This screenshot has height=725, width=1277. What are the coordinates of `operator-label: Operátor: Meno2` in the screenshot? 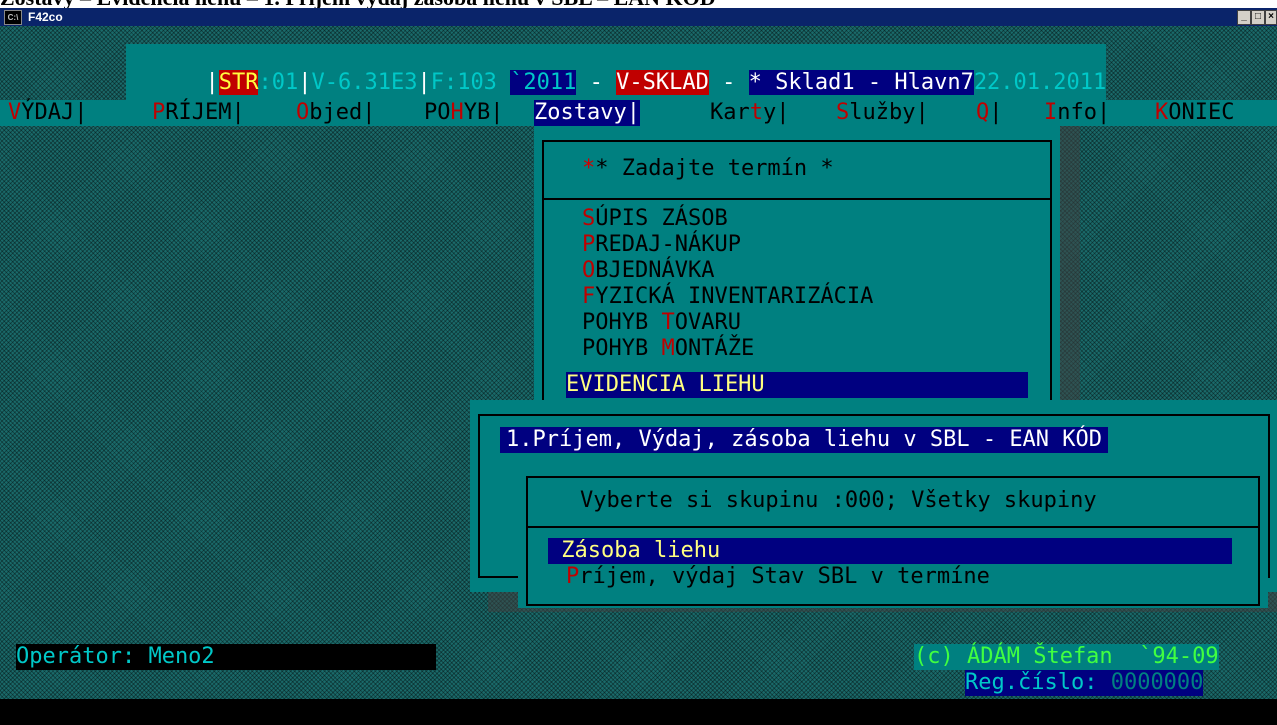 It's located at (226, 657).